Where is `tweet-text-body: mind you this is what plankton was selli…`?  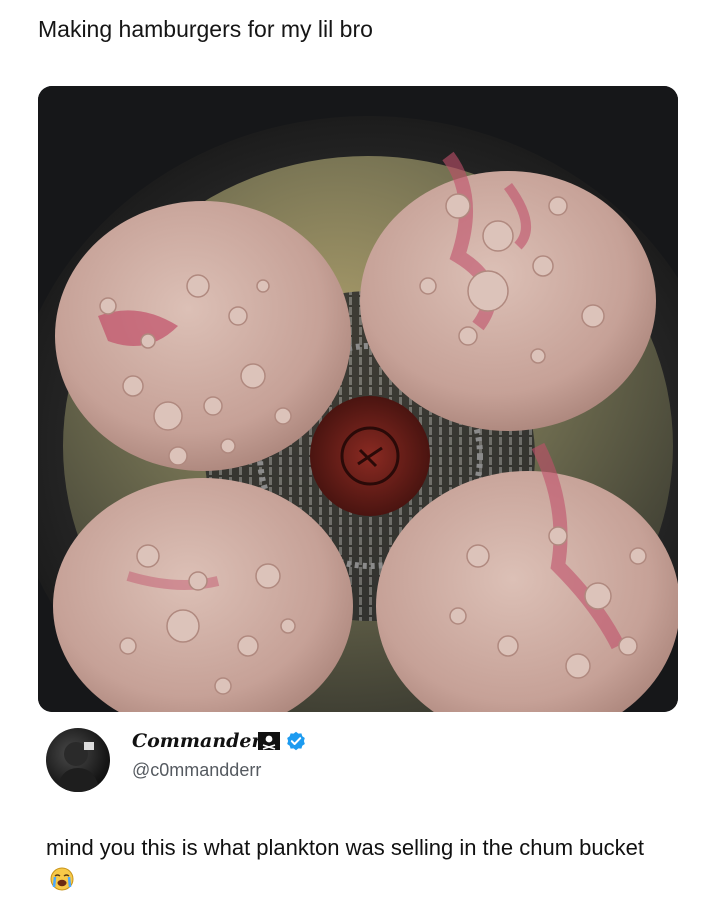
tweet-text-body: mind you this is what plankton was selli… is located at coordinates (345, 847).